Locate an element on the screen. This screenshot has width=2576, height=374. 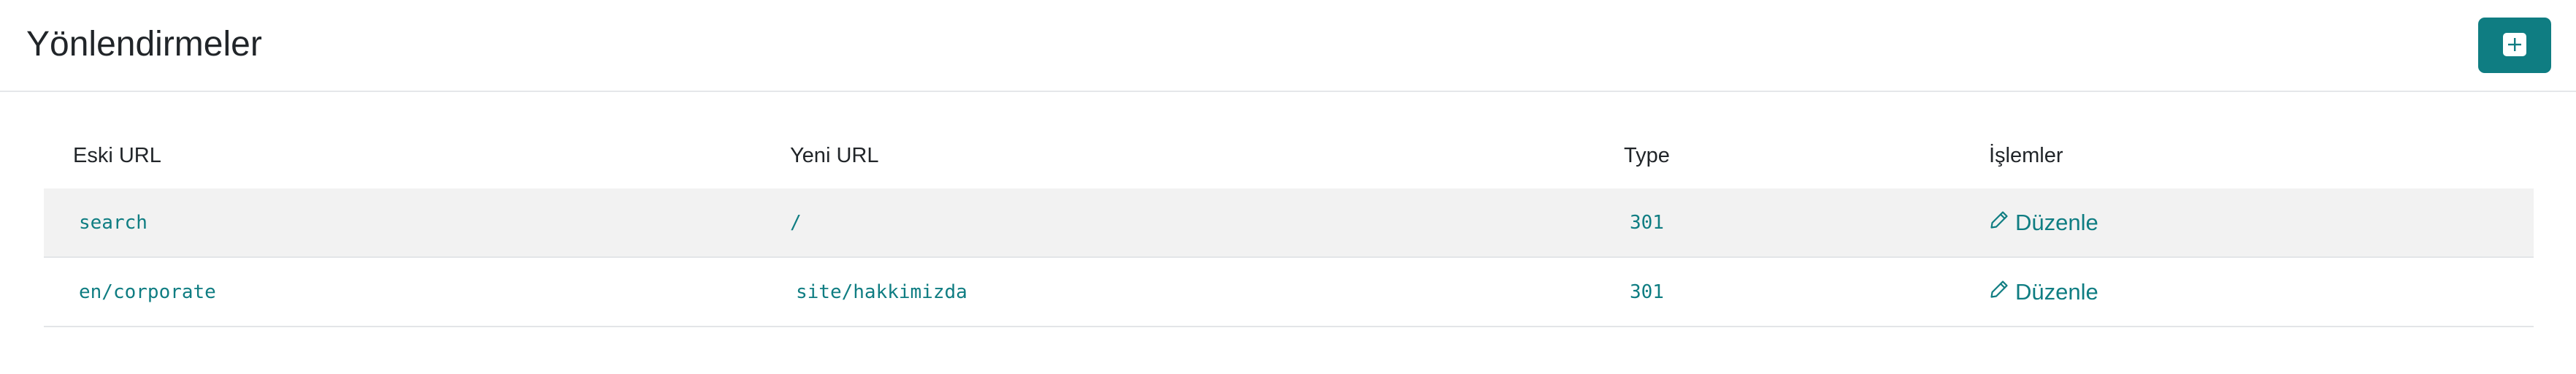
column-header-new-url: Yeni URL is located at coordinates (834, 155).